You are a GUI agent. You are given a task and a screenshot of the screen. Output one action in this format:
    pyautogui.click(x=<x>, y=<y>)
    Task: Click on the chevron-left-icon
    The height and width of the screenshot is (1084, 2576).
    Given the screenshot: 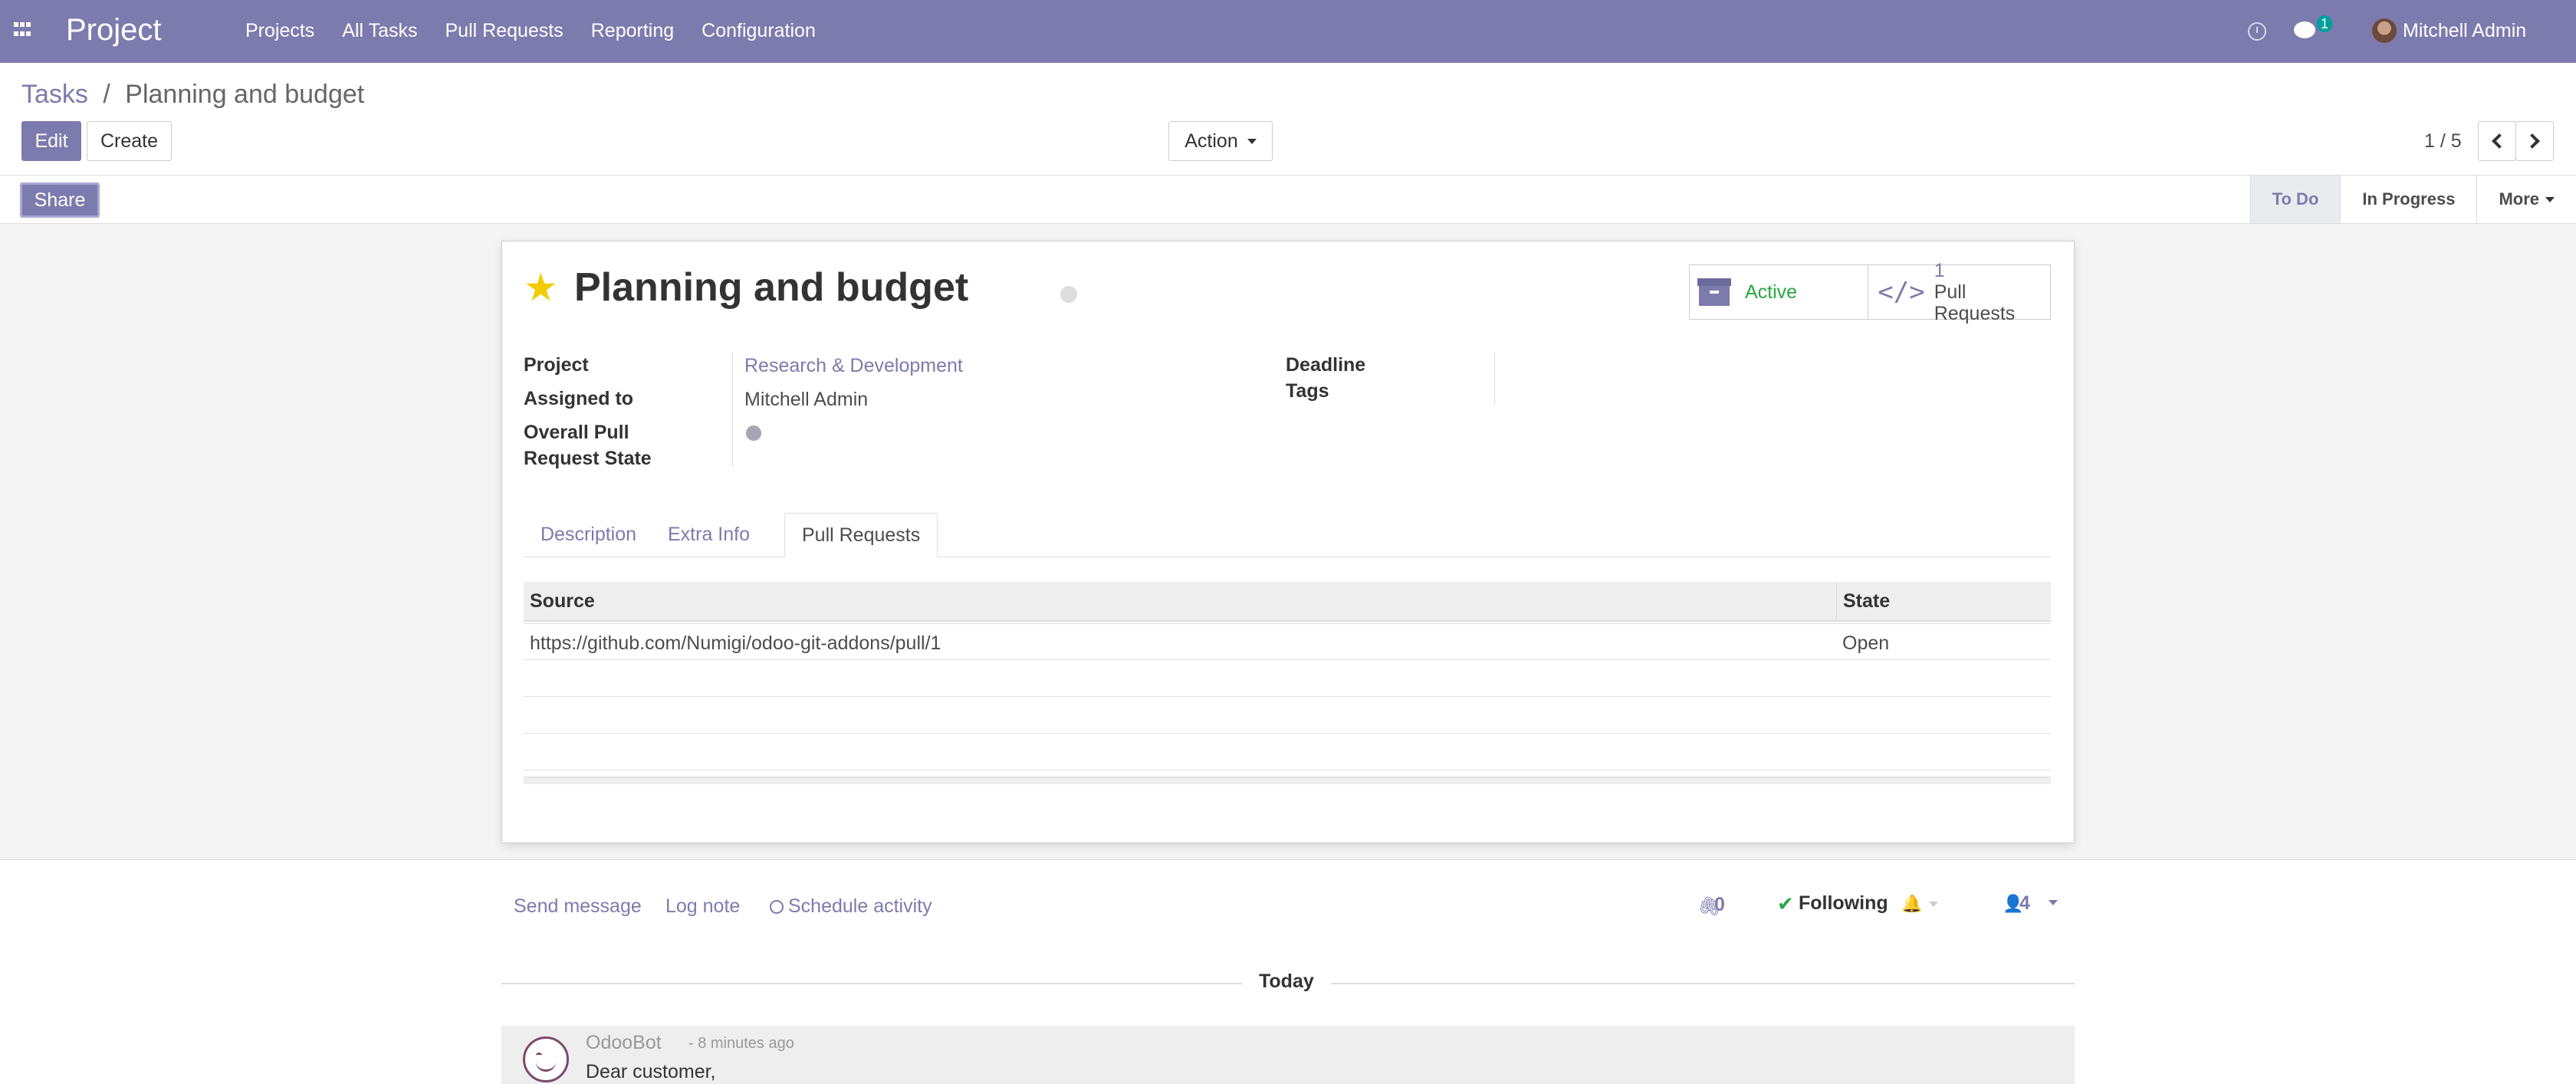 What is the action you would take?
    pyautogui.click(x=2500, y=141)
    